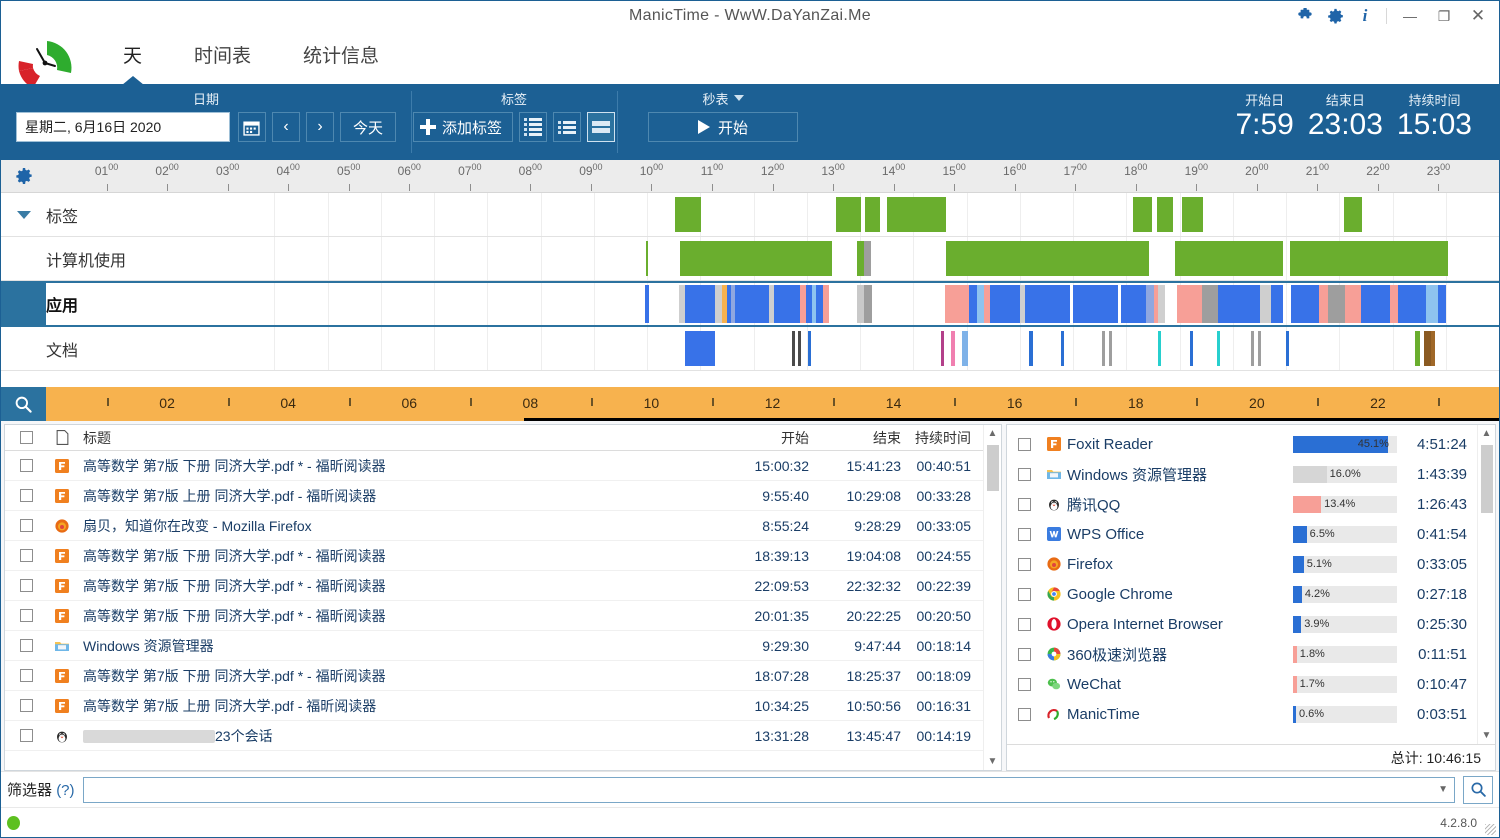 The width and height of the screenshot is (1500, 838). What do you see at coordinates (993, 468) in the screenshot?
I see `scrollbar-thumb` at bounding box center [993, 468].